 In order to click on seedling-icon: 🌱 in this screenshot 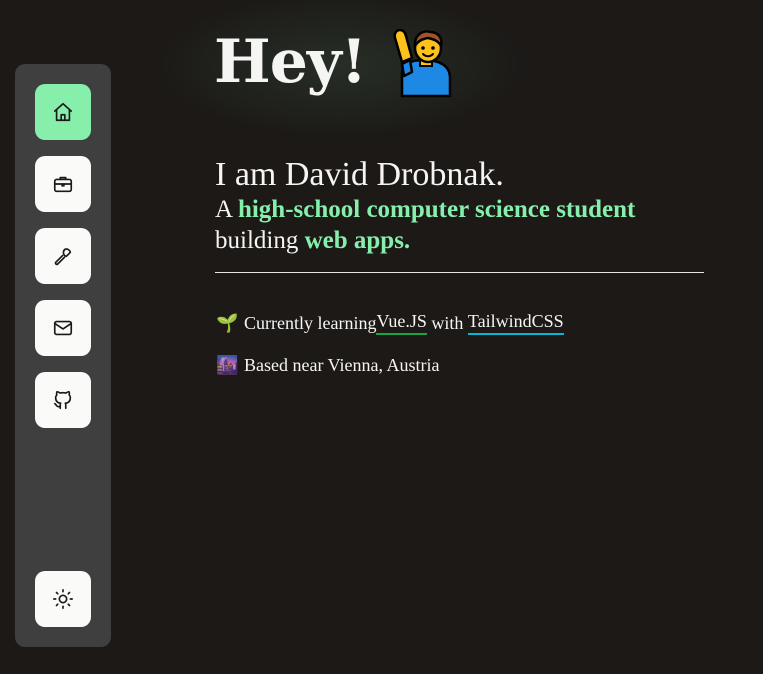, I will do `click(227, 322)`.